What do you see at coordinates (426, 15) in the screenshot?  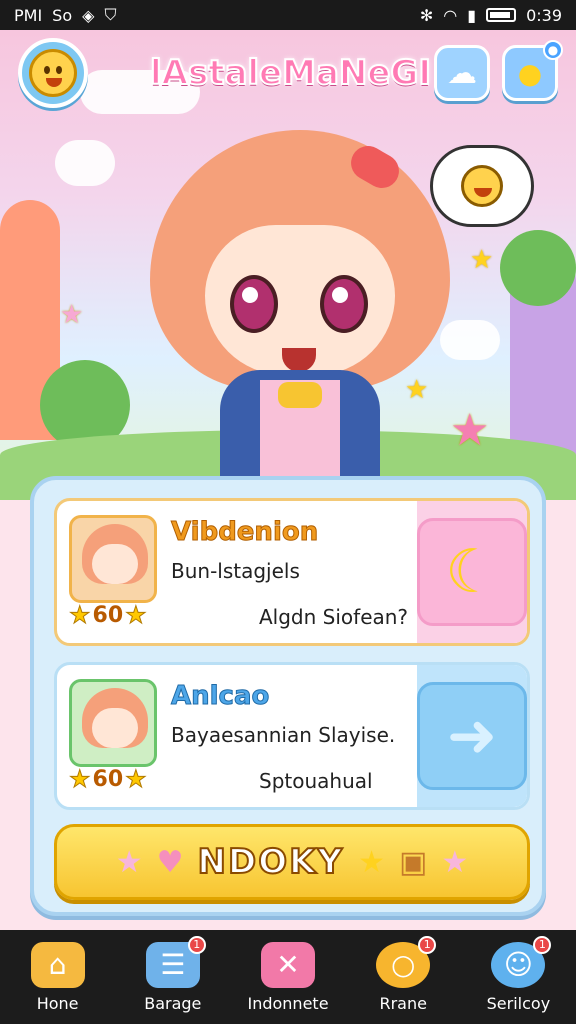 I see `bluetooth-icon: ✻` at bounding box center [426, 15].